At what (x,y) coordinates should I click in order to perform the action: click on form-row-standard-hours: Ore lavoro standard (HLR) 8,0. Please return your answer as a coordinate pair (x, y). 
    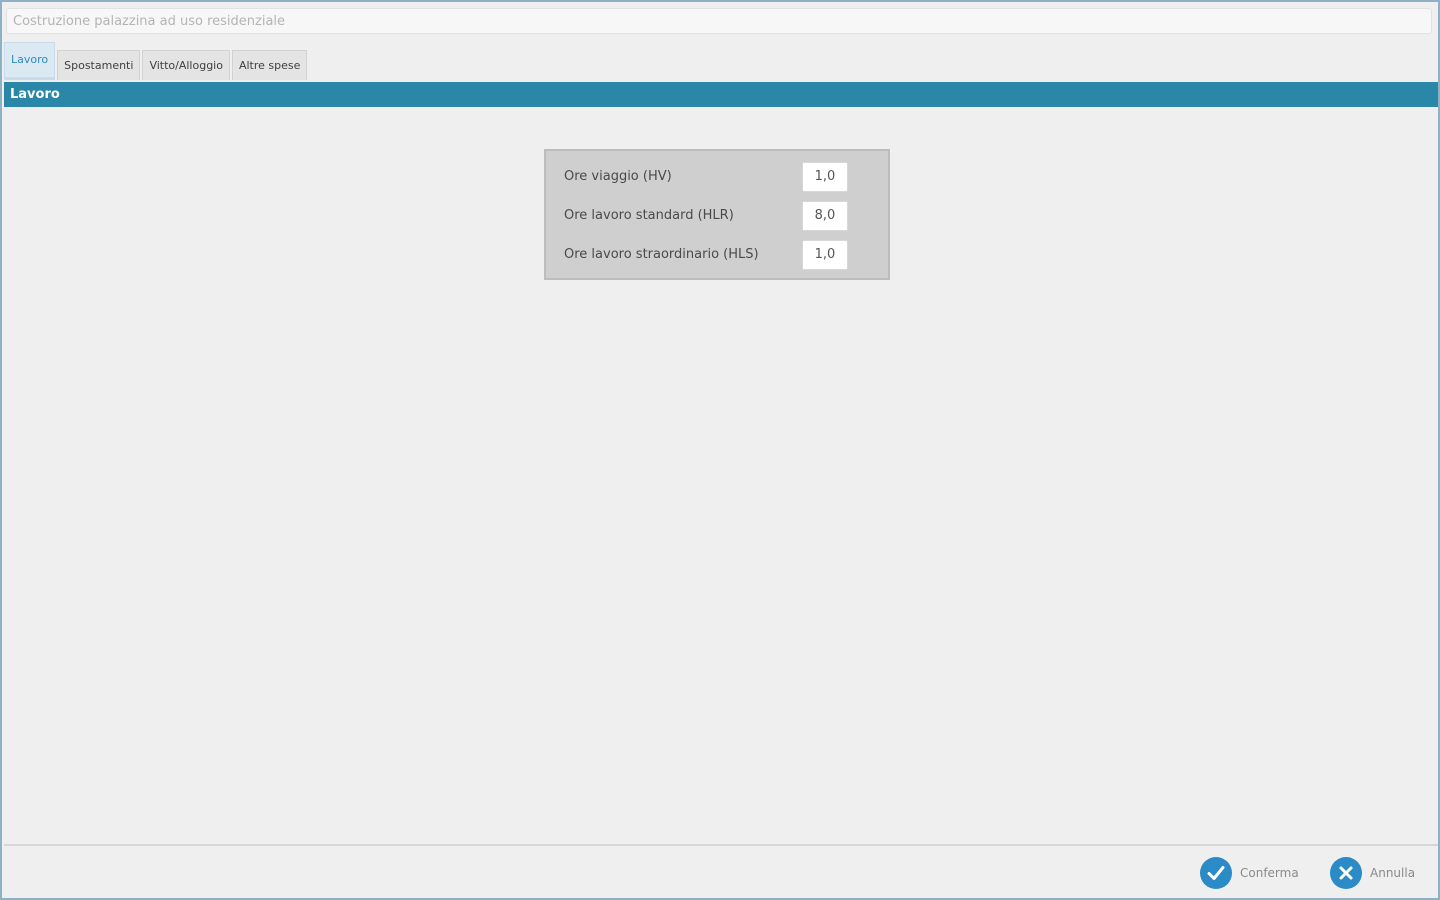
    Looking at the image, I should click on (709, 216).